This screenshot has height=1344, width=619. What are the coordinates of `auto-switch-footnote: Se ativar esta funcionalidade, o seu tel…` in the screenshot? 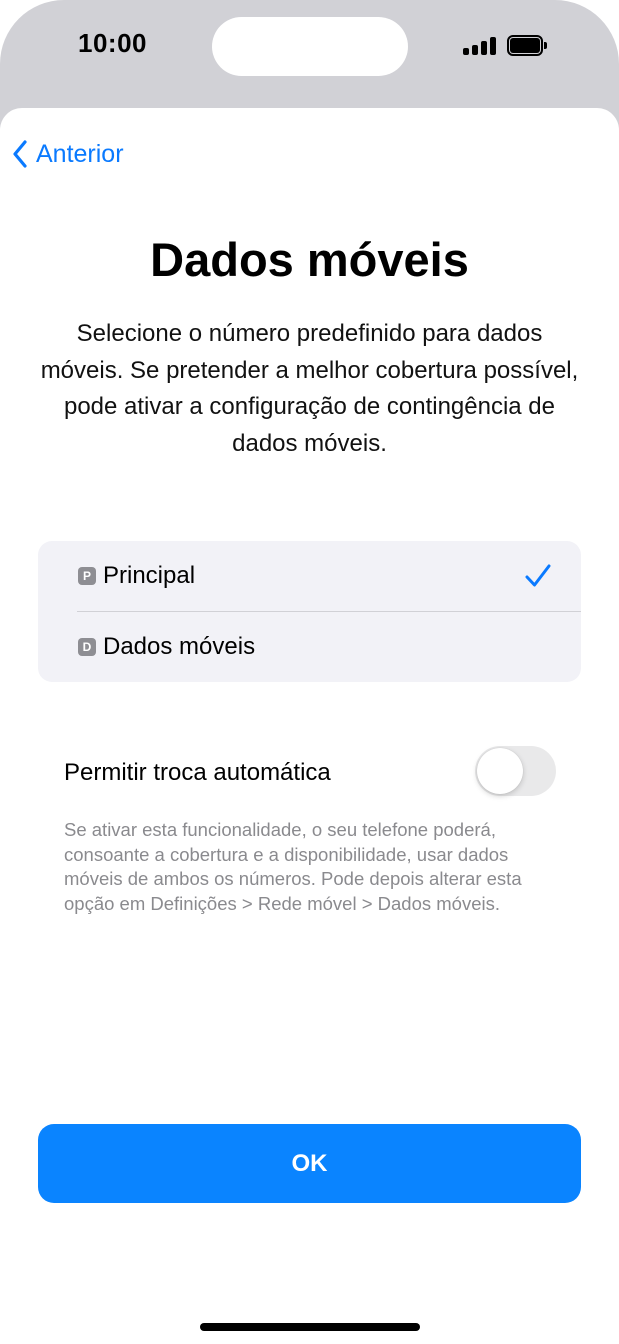 It's located at (293, 866).